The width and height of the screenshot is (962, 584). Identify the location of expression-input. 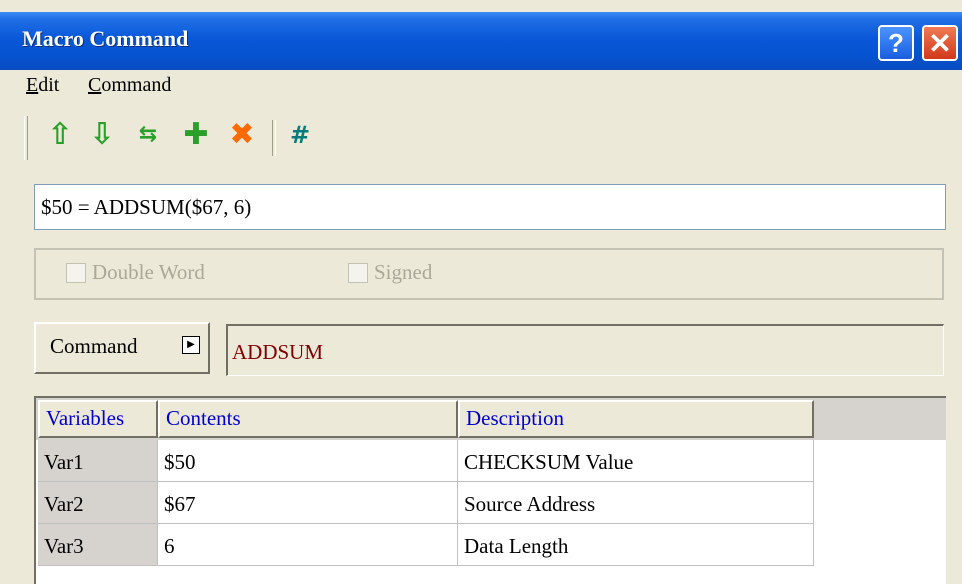
(490, 207).